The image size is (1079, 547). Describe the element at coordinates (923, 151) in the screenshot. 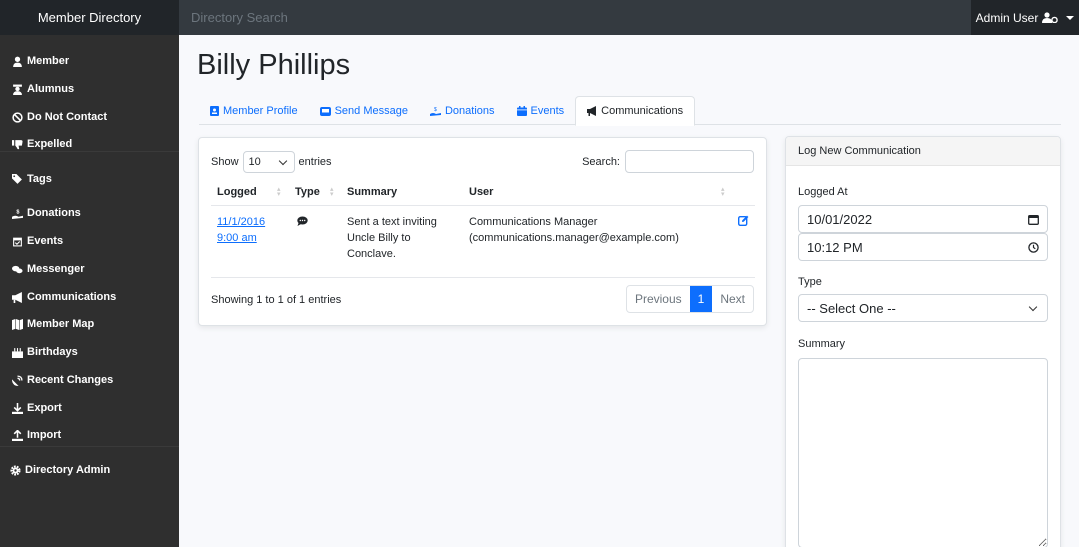

I see `card-title: Log New Communication` at that location.